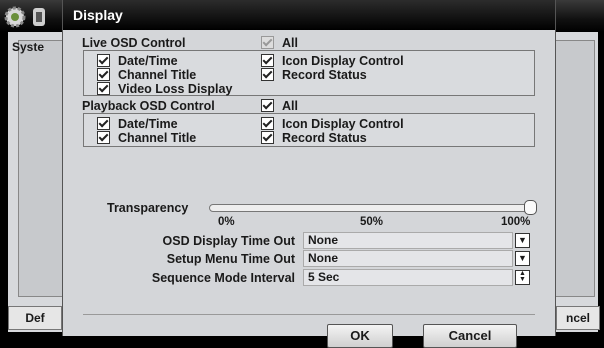 The image size is (604, 348). I want to click on ok-button: OK, so click(360, 336).